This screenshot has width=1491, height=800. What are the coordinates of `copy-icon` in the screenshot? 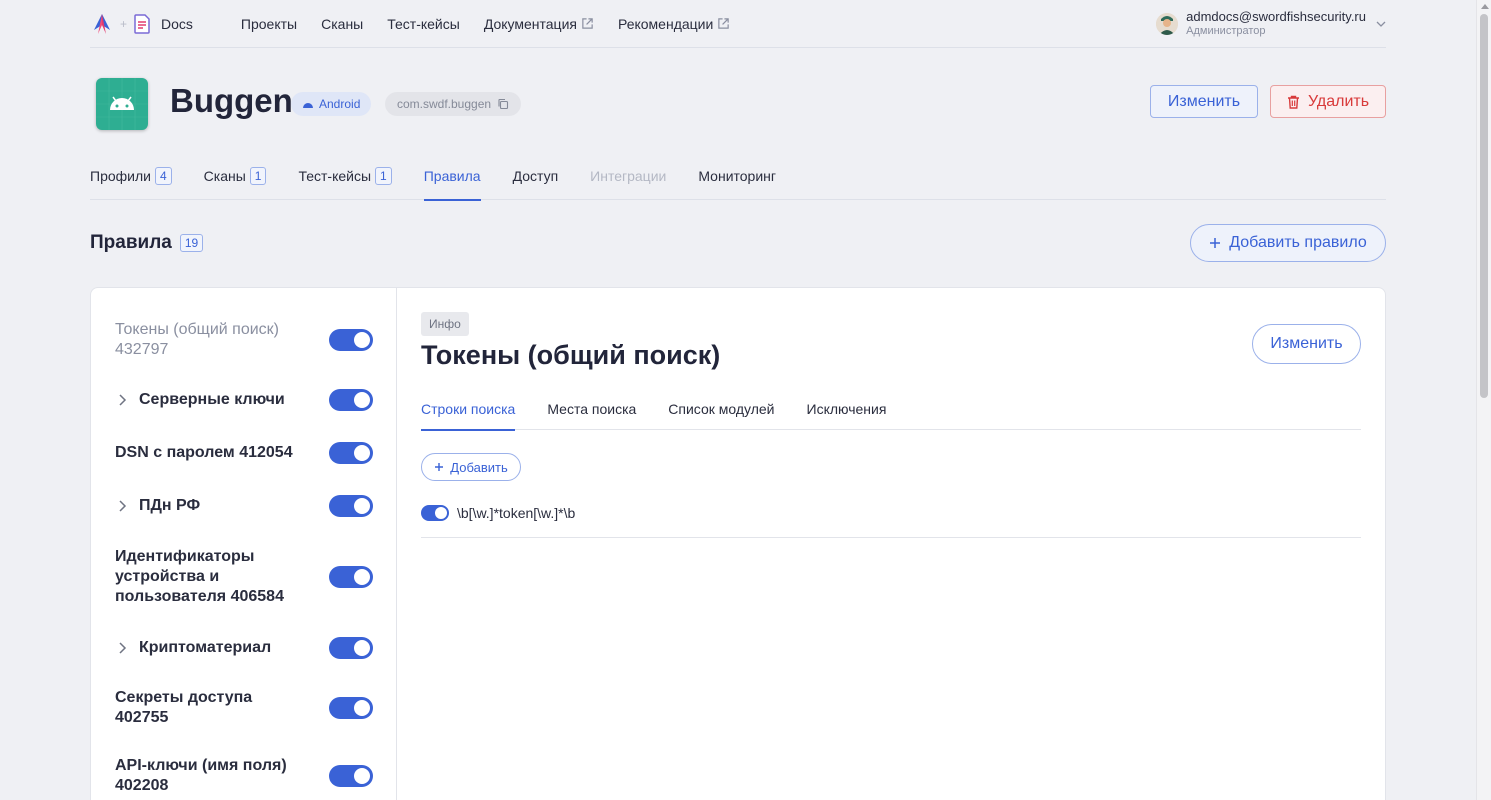 It's located at (503, 104).